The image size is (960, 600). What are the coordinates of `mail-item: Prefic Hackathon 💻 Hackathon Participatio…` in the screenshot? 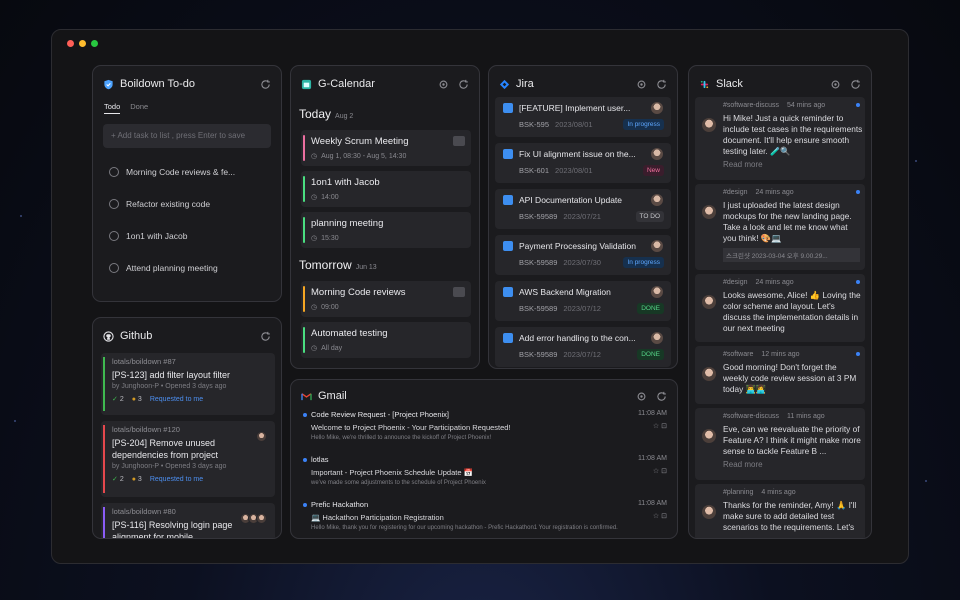 It's located at (484, 517).